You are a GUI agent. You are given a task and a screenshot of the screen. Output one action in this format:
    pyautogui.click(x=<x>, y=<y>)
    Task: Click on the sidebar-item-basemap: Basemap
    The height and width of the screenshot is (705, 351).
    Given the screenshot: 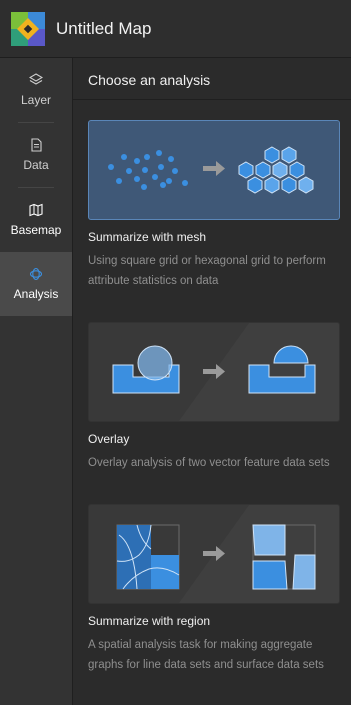 What is the action you would take?
    pyautogui.click(x=36, y=220)
    